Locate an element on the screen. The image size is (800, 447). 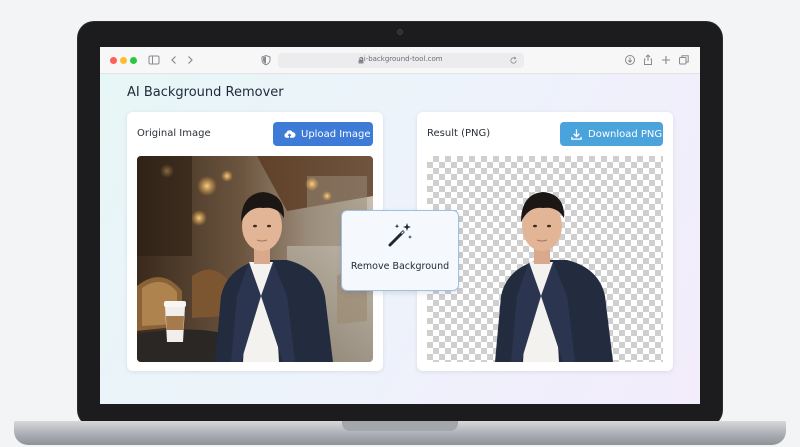
privacy-shield-icon is located at coordinates (266, 60).